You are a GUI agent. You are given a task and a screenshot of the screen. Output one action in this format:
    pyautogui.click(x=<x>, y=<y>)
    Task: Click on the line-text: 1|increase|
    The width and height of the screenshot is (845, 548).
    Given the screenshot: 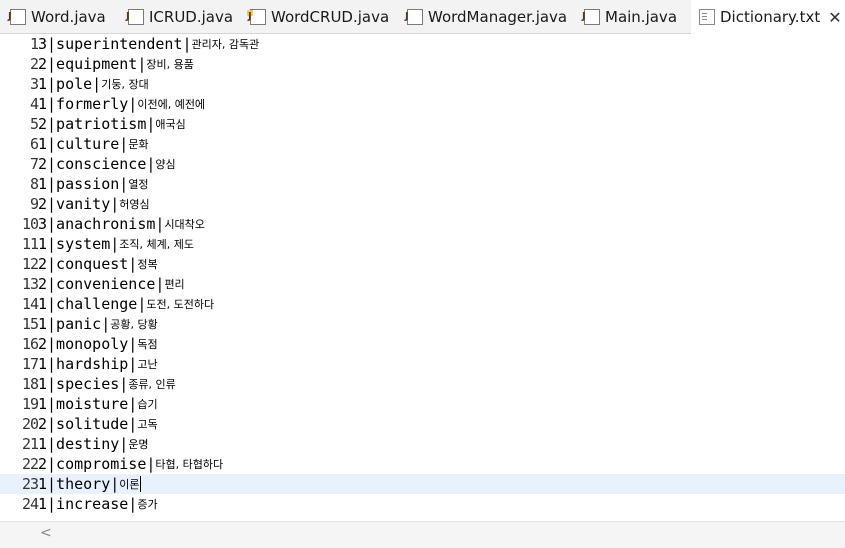 What is the action you would take?
    pyautogui.click(x=88, y=504)
    